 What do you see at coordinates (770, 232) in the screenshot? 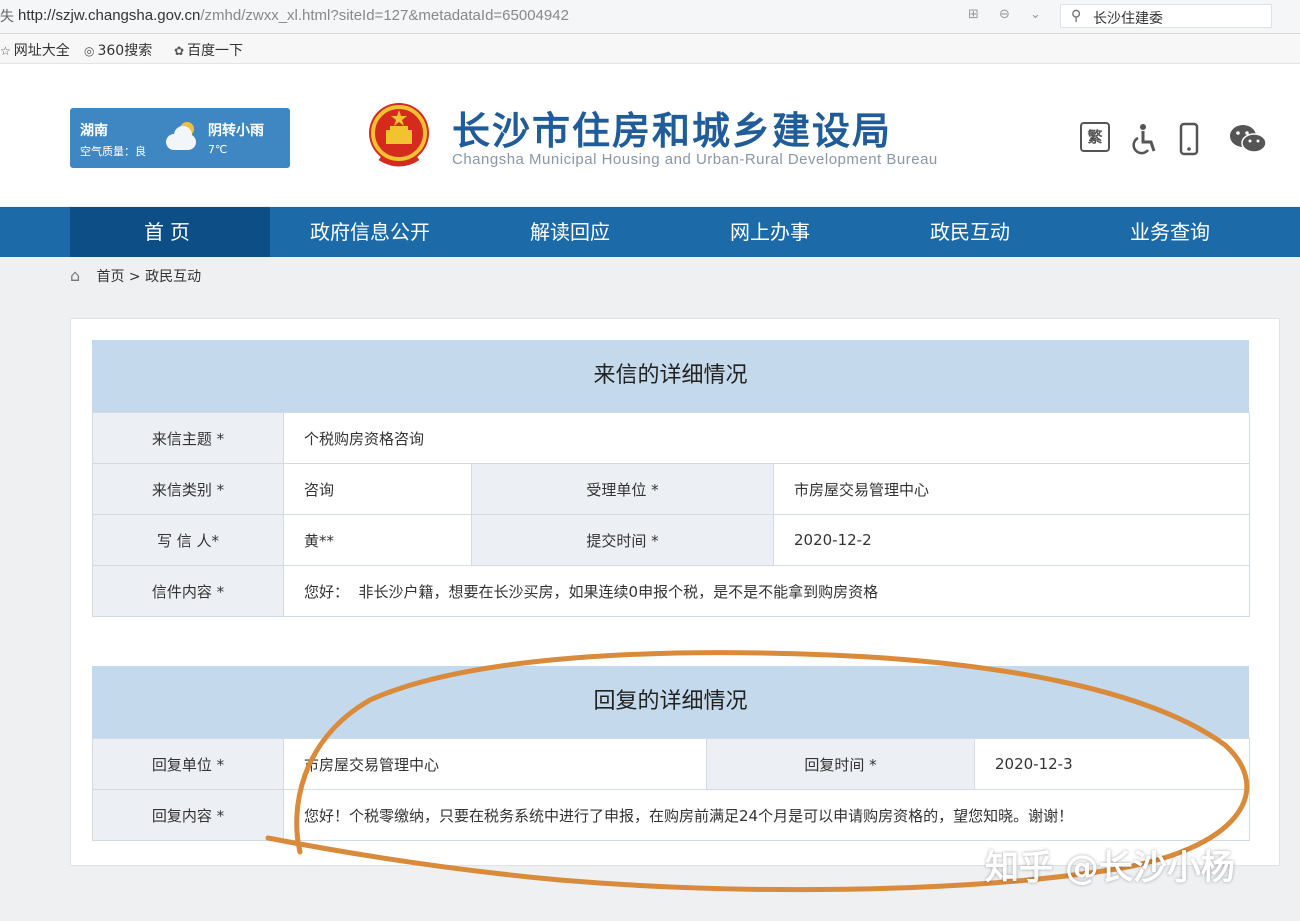
I see `nav-online-services: 网上办事` at bounding box center [770, 232].